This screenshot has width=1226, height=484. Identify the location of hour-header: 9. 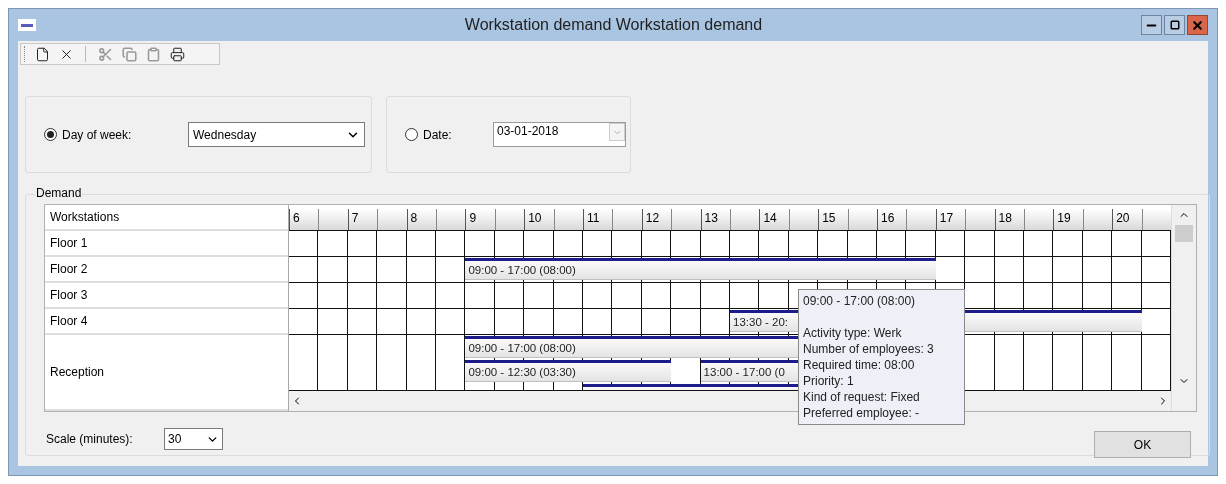
(480, 219).